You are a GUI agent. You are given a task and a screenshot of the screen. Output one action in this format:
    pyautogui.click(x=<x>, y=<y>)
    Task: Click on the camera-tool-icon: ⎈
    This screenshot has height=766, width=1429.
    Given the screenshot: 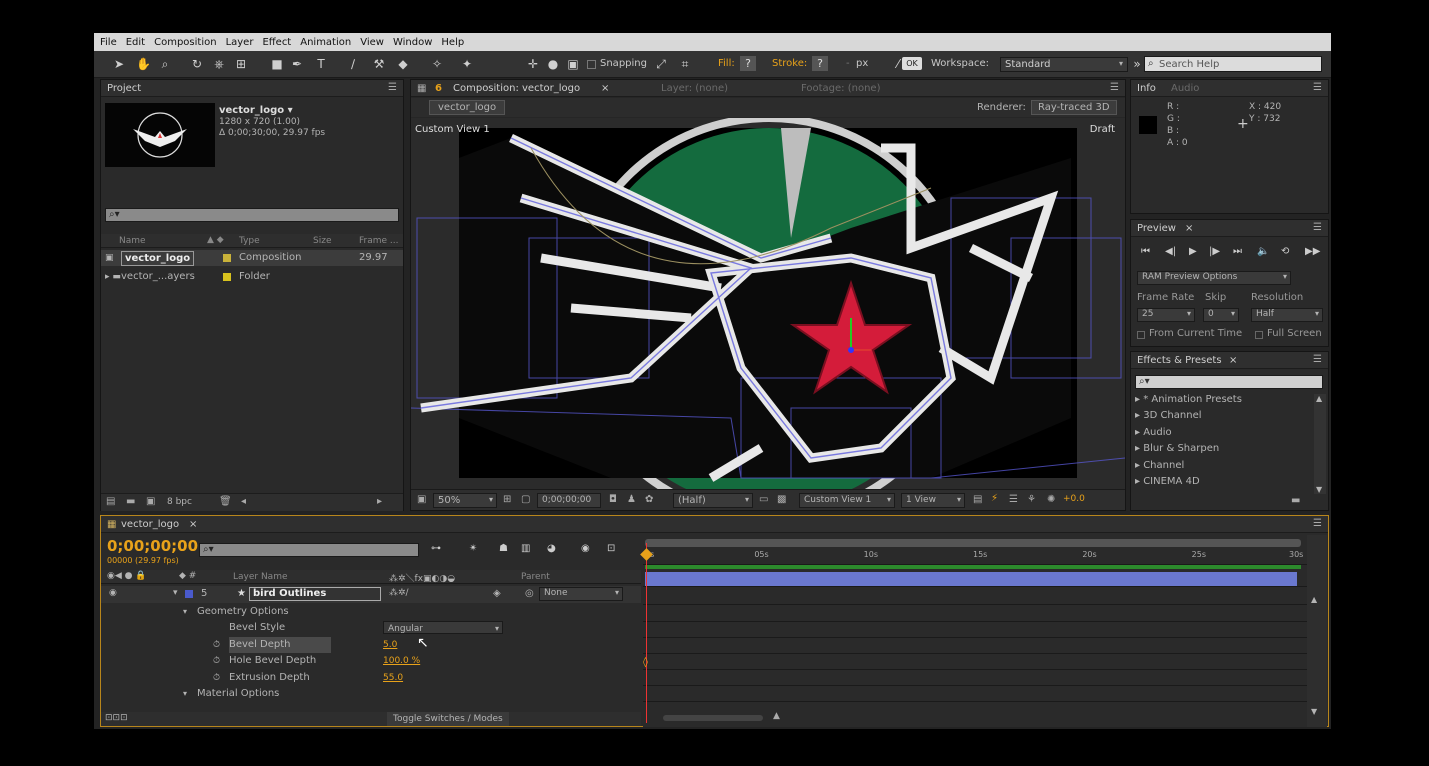 What is the action you would take?
    pyautogui.click(x=219, y=64)
    